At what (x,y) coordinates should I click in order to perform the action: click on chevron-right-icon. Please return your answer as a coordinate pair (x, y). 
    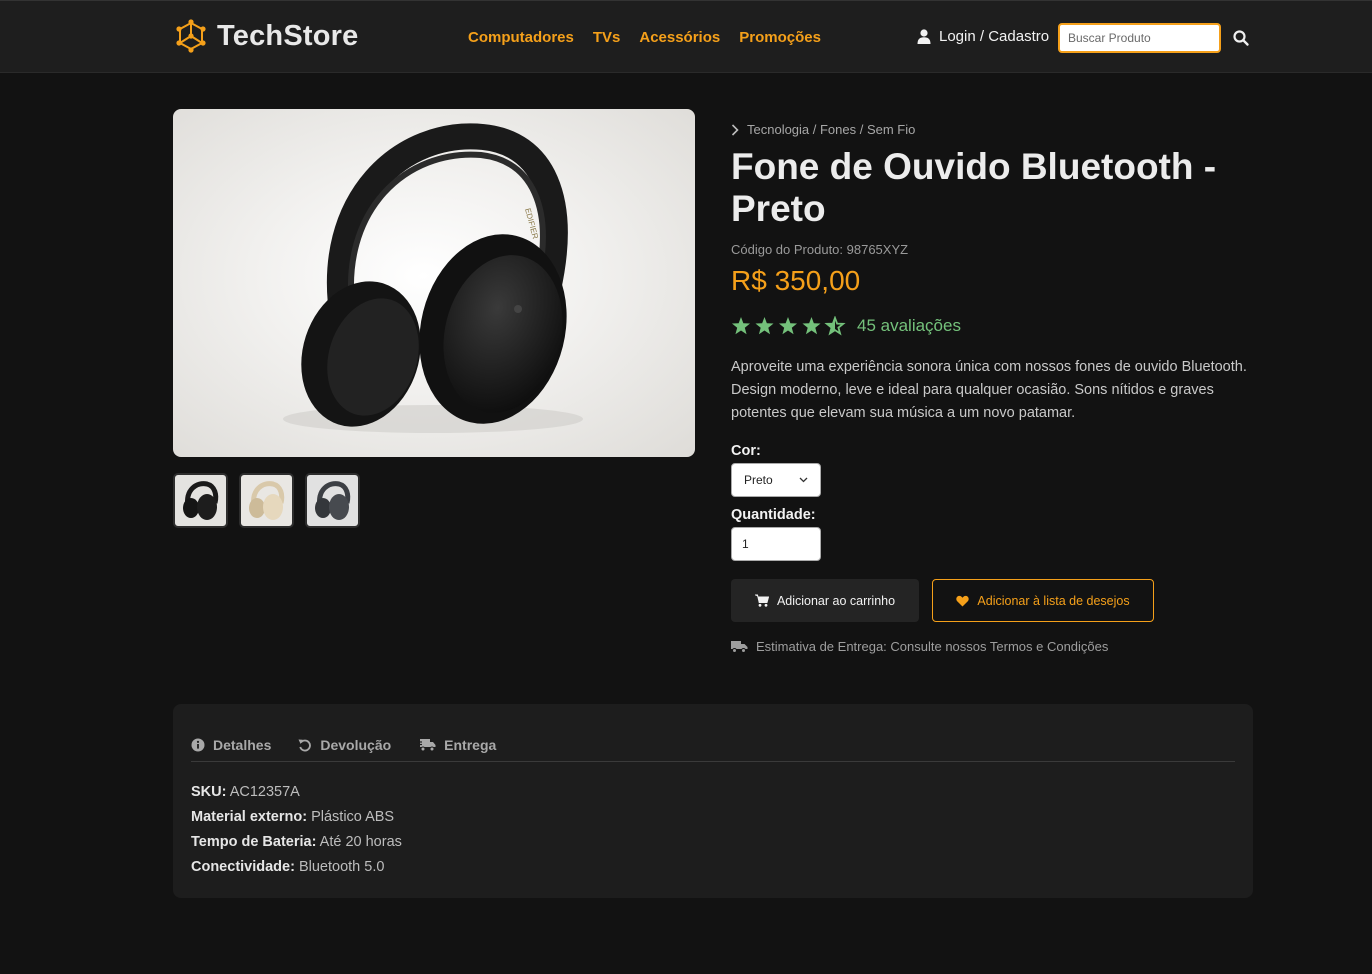
    Looking at the image, I should click on (735, 129).